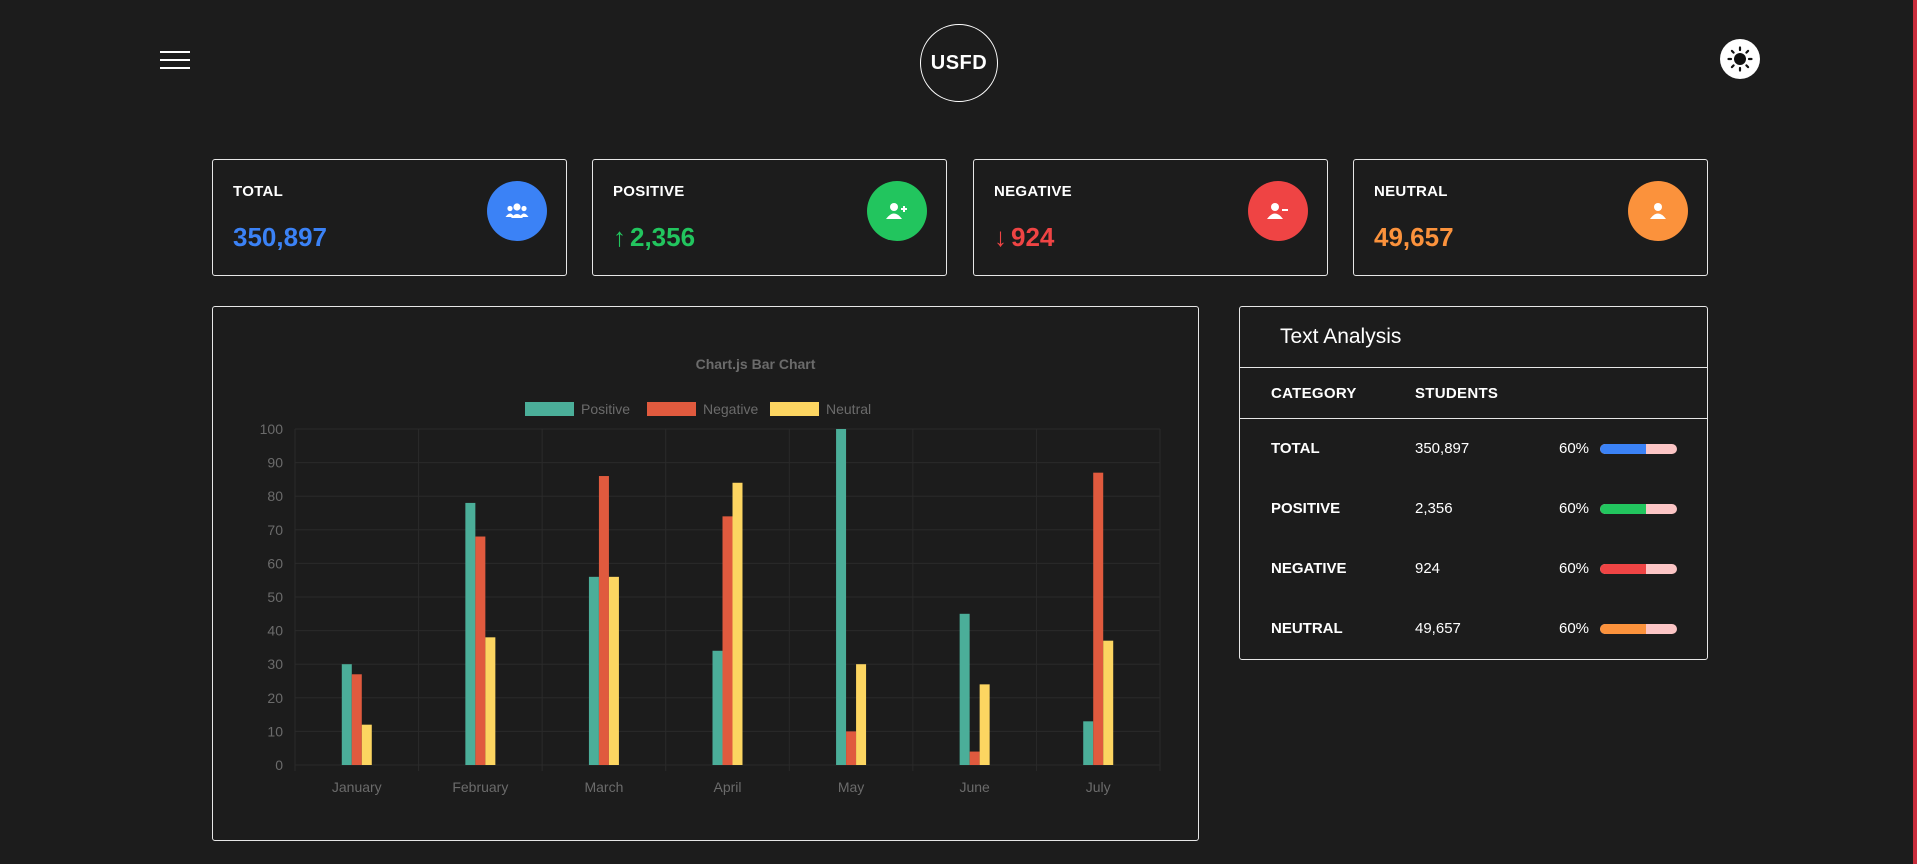 The width and height of the screenshot is (1917, 864). I want to click on stat-value: ↓ 924, so click(1024, 237).